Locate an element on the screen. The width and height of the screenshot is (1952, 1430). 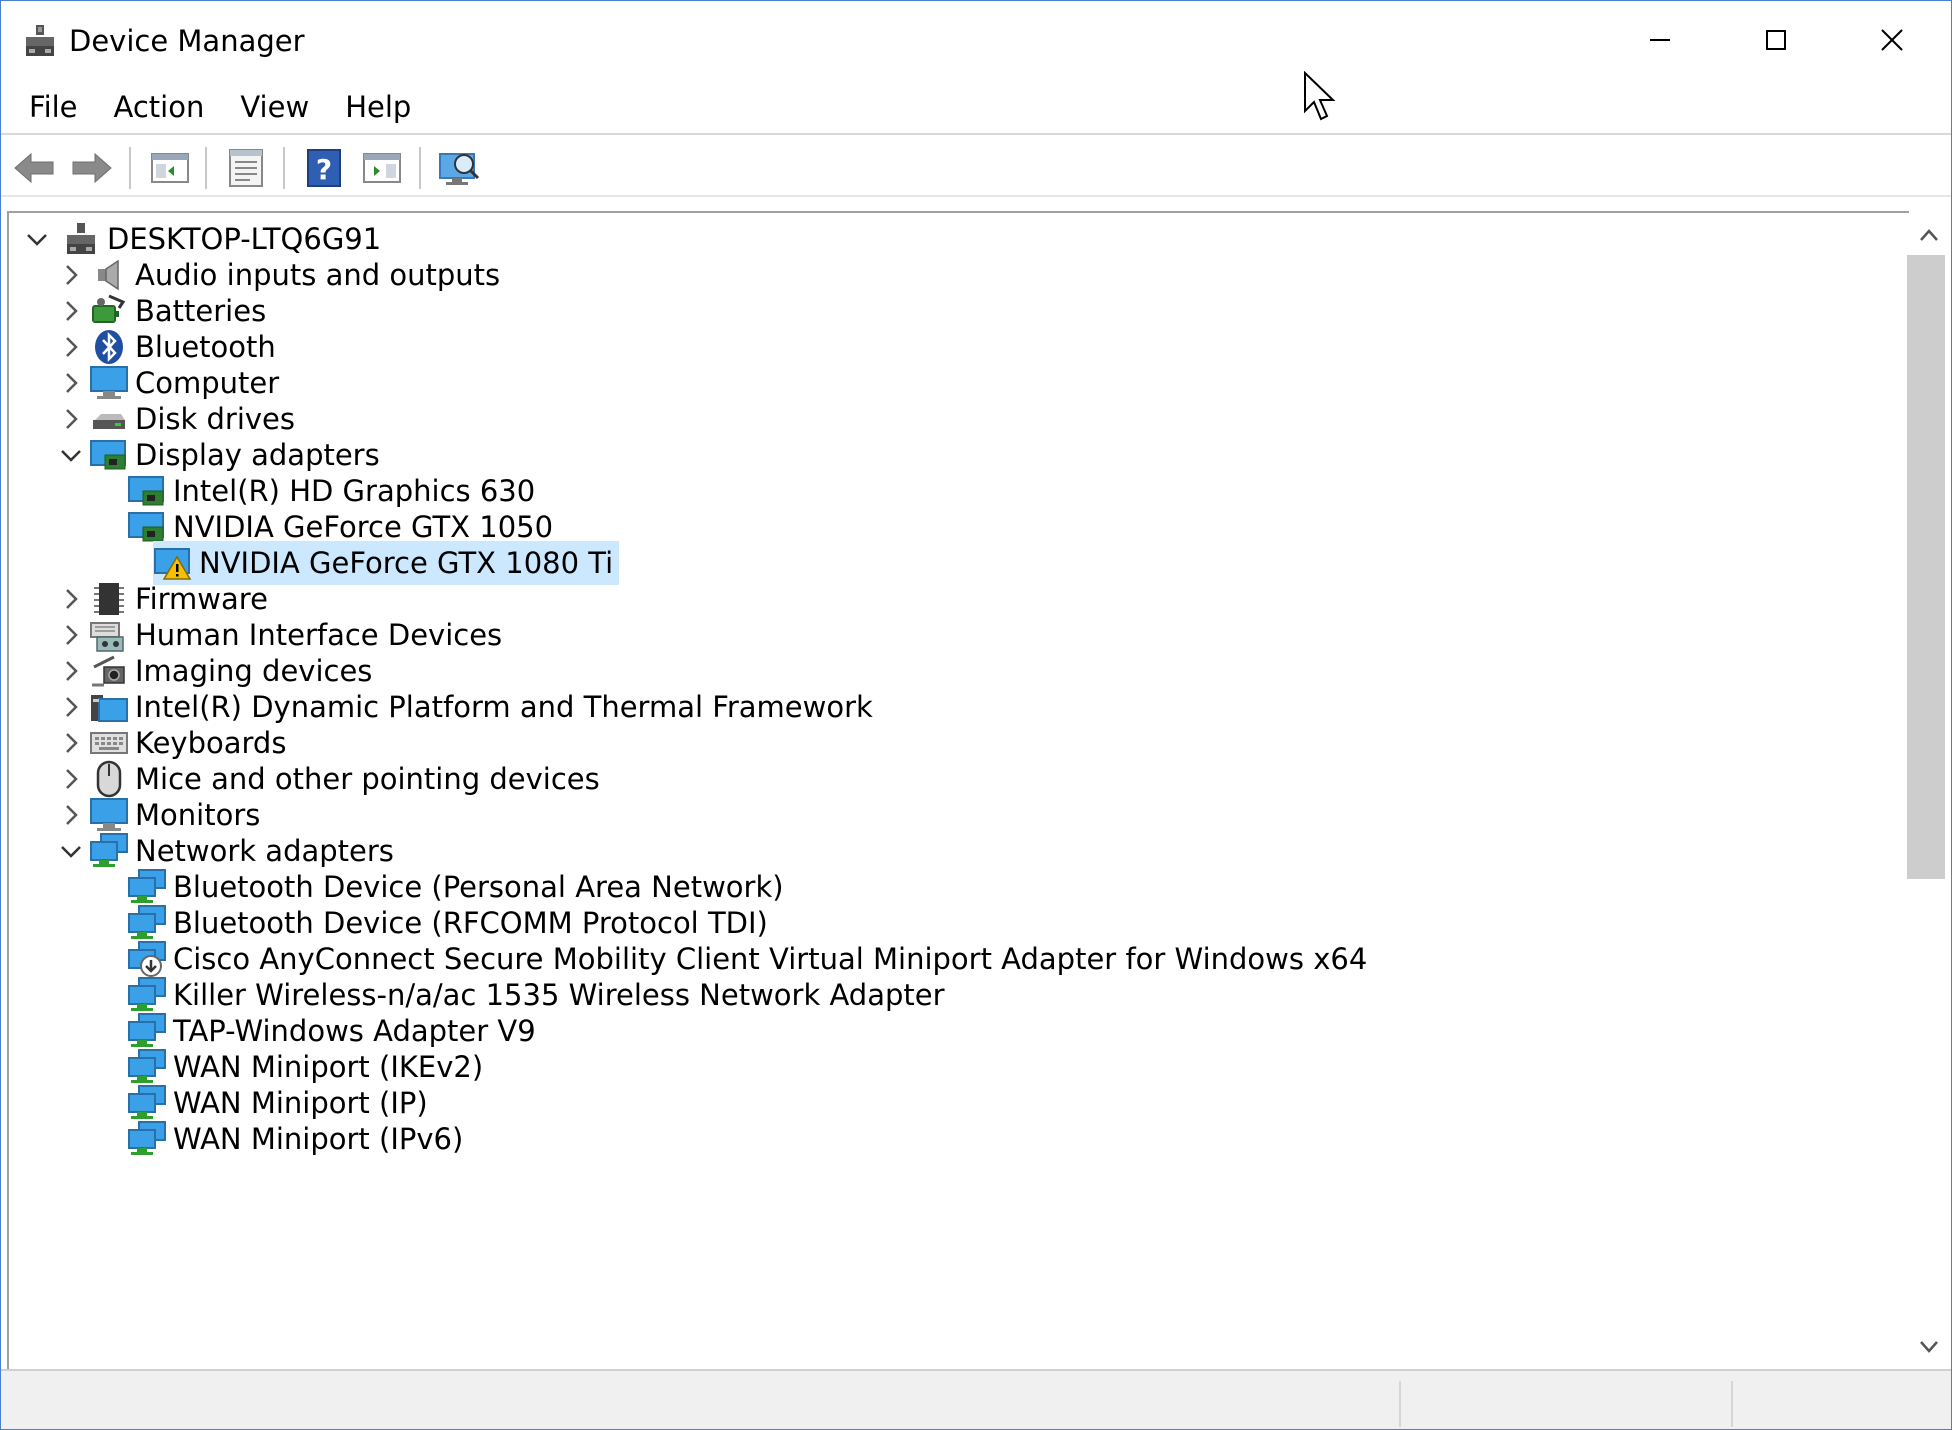
back-icon is located at coordinates (34, 168).